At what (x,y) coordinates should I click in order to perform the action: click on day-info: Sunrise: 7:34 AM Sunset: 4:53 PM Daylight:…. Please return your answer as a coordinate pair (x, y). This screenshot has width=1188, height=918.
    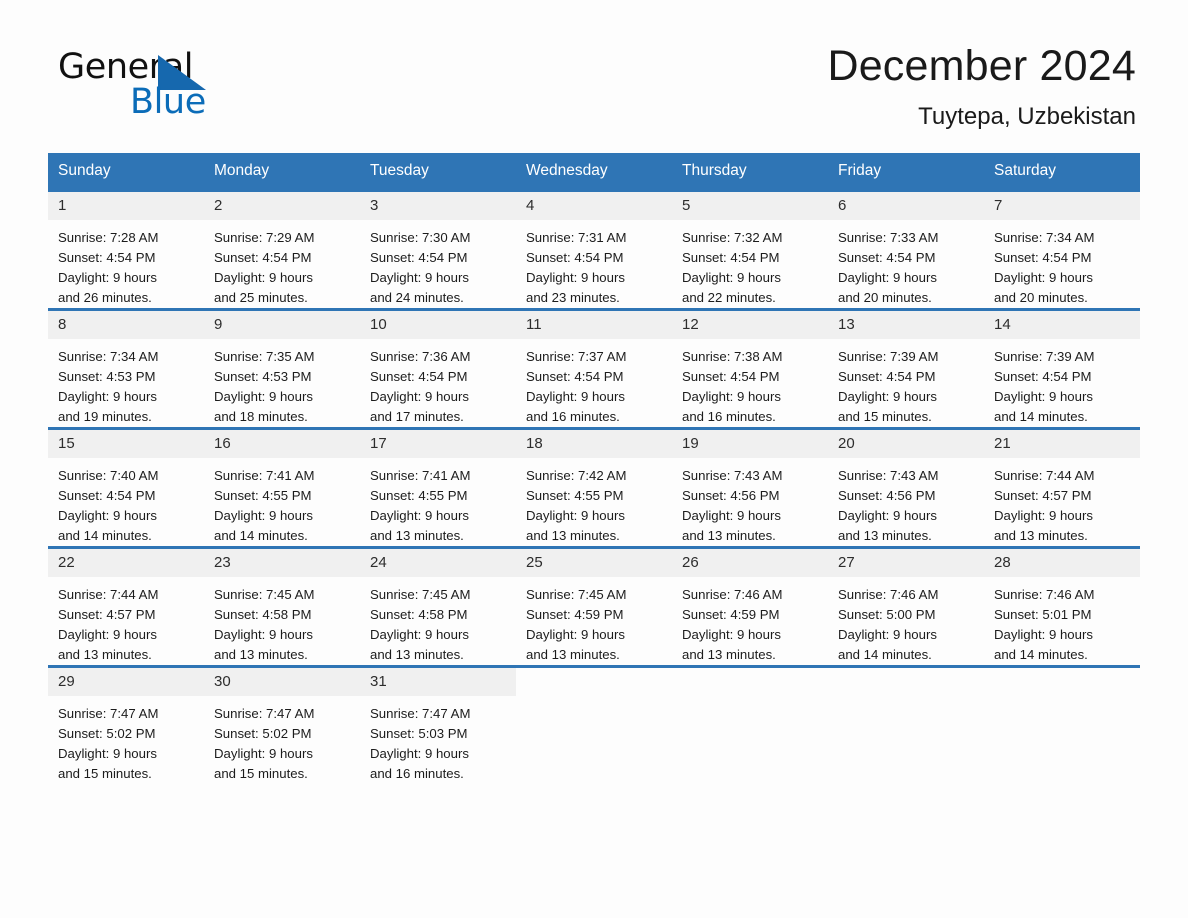
    Looking at the image, I should click on (126, 383).